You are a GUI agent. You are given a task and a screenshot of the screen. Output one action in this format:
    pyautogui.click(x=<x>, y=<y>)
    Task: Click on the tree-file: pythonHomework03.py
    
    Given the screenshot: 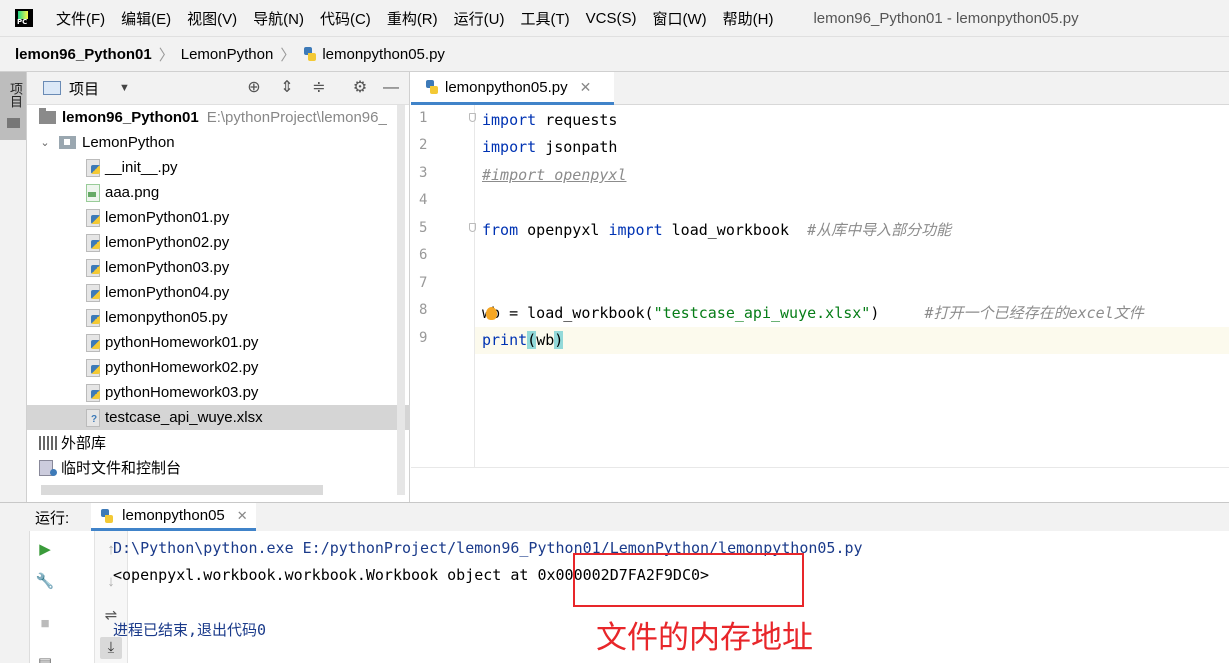 What is the action you would take?
    pyautogui.click(x=218, y=392)
    